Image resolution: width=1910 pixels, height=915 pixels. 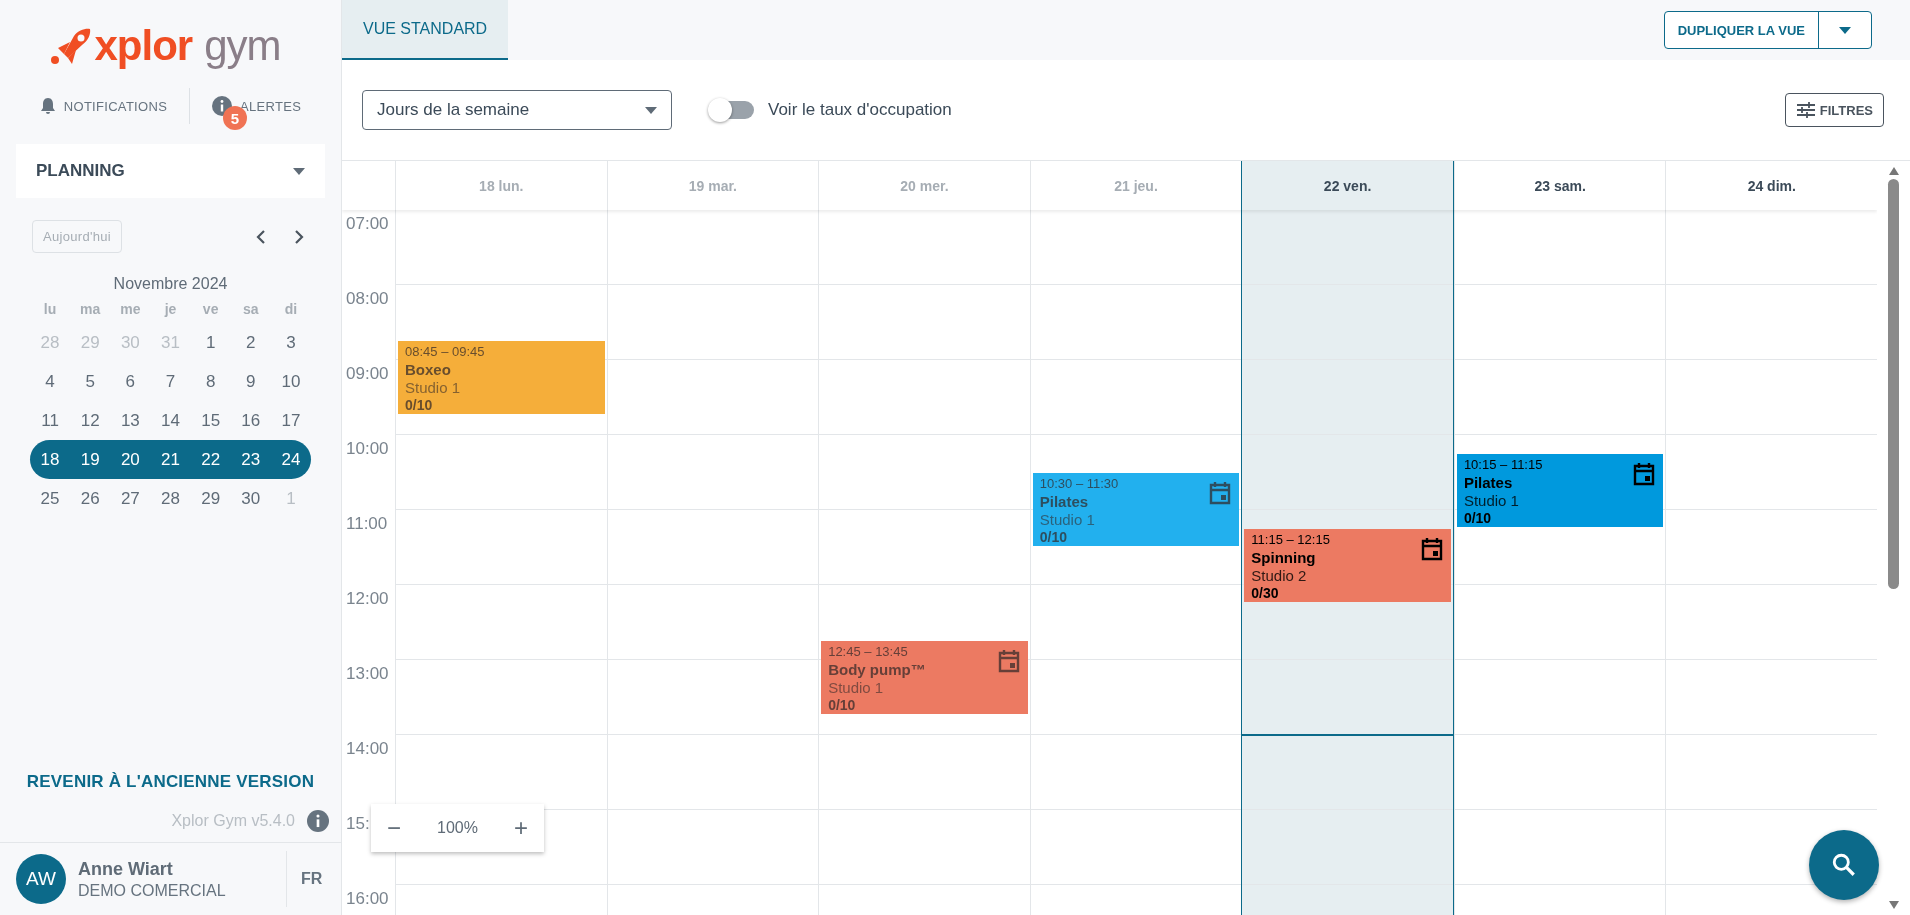 What do you see at coordinates (233, 821) in the screenshot?
I see `version-text: Xplor Gym v5.4.0` at bounding box center [233, 821].